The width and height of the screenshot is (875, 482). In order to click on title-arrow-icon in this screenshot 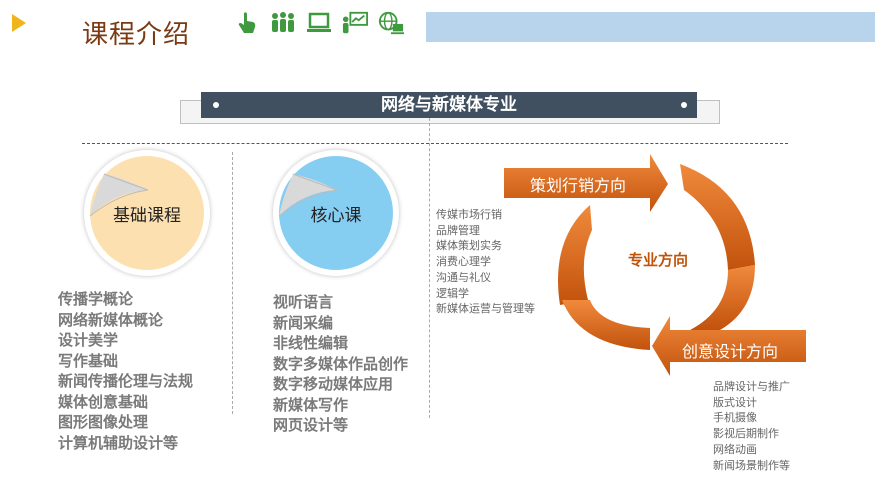, I will do `click(19, 23)`.